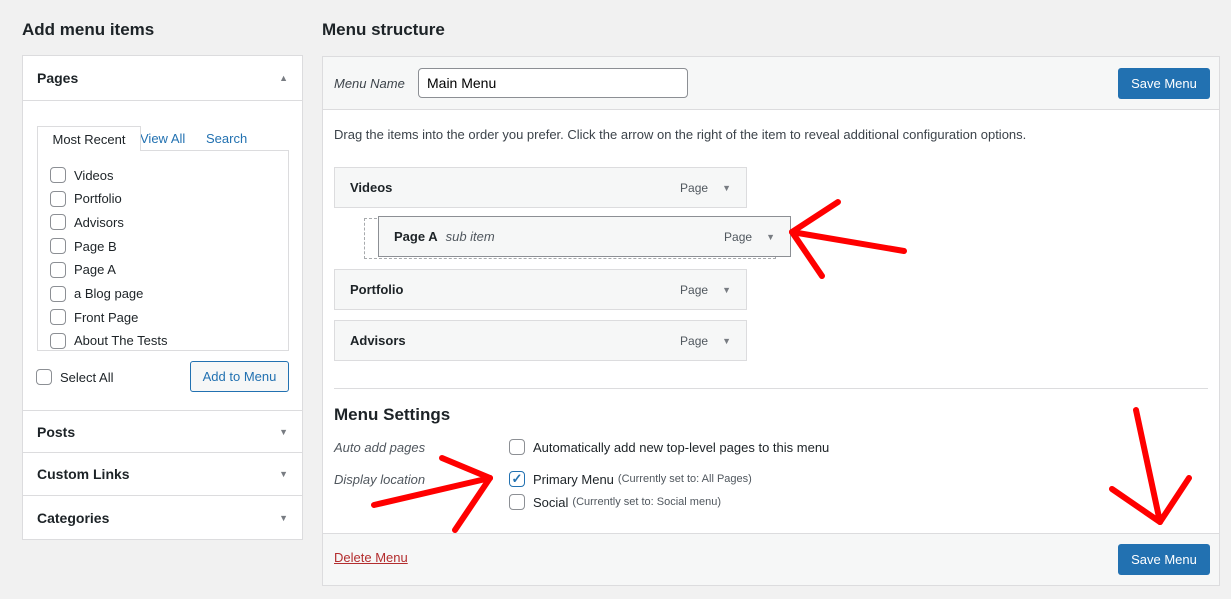 This screenshot has height=599, width=1231. Describe the element at coordinates (89, 138) in the screenshot. I see `tab-most-recent: Most Recent` at that location.